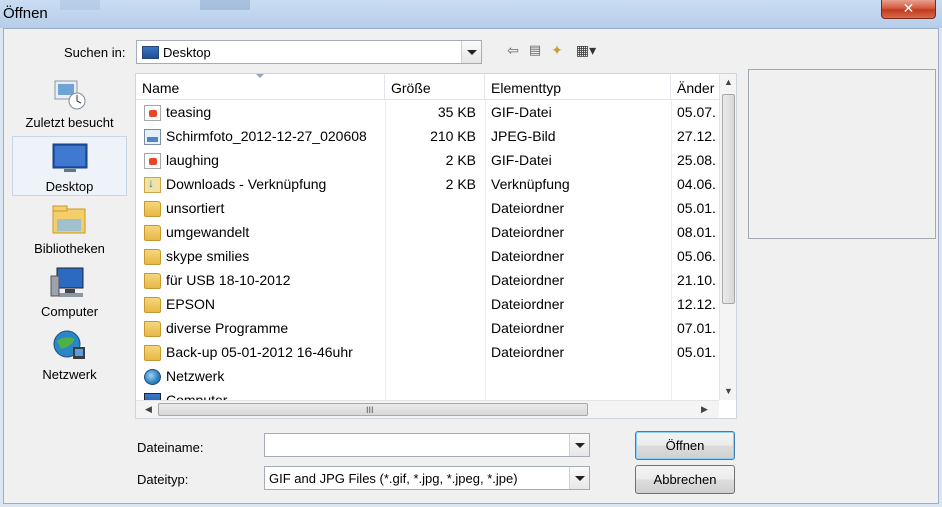 The width and height of the screenshot is (942, 507). Describe the element at coordinates (427, 377) in the screenshot. I see `list-item: Netzwerk` at that location.